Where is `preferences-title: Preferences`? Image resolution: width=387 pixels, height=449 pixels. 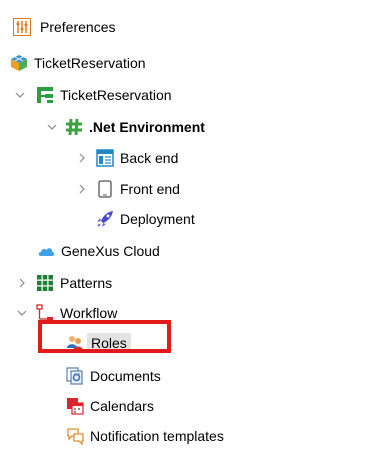 preferences-title: Preferences is located at coordinates (78, 27).